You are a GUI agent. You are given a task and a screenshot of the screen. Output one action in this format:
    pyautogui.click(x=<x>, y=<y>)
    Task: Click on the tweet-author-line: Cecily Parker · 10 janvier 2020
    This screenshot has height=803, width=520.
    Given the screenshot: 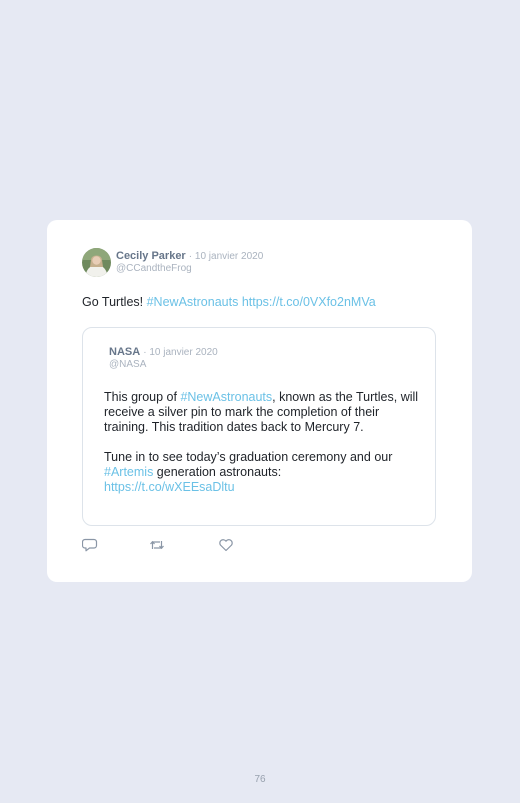 What is the action you would take?
    pyautogui.click(x=189, y=256)
    